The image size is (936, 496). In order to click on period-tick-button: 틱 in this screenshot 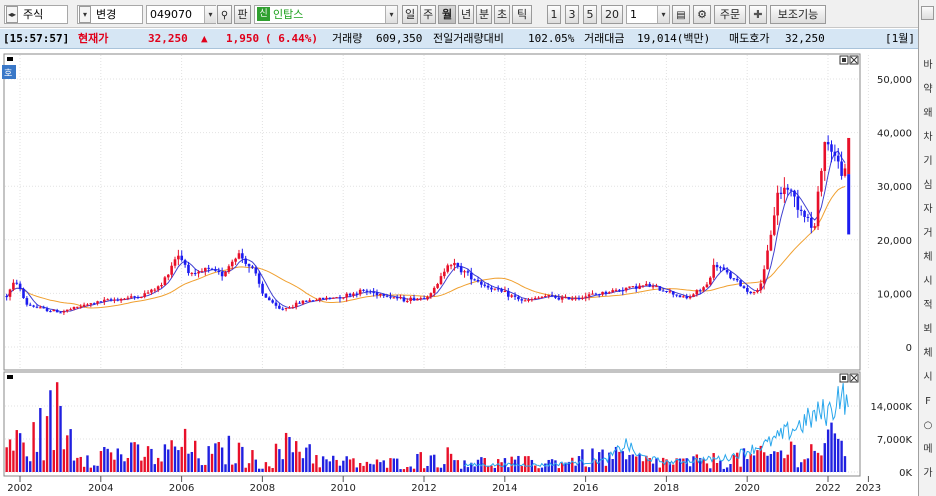, I will do `click(522, 14)`.